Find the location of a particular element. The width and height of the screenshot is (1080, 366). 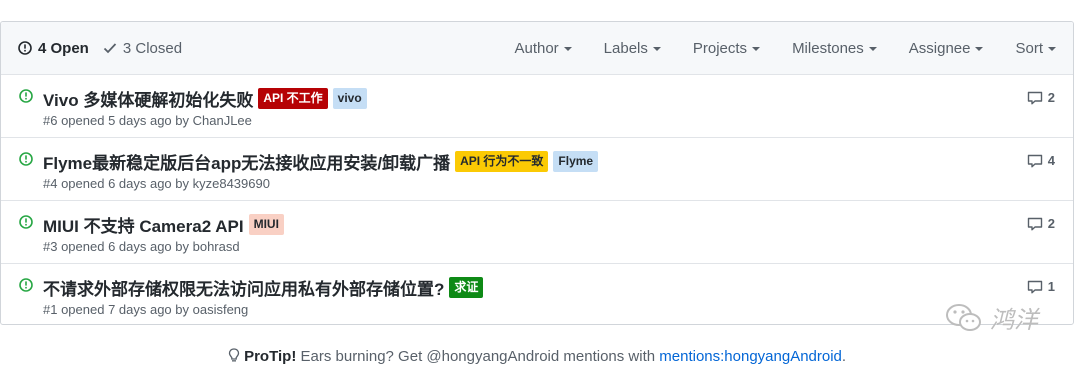

state-toggles: 4 Open 3 Closed is located at coordinates (107, 48).